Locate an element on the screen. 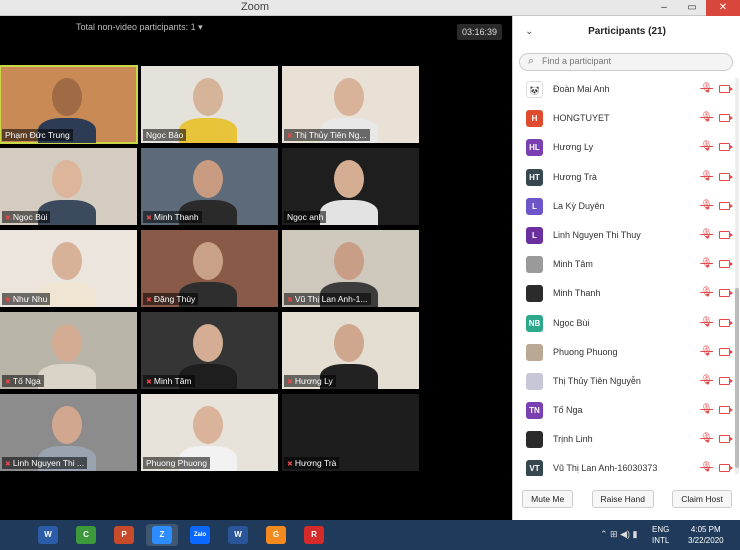 The height and width of the screenshot is (550, 740). participant-avatar is located at coordinates (534, 440).